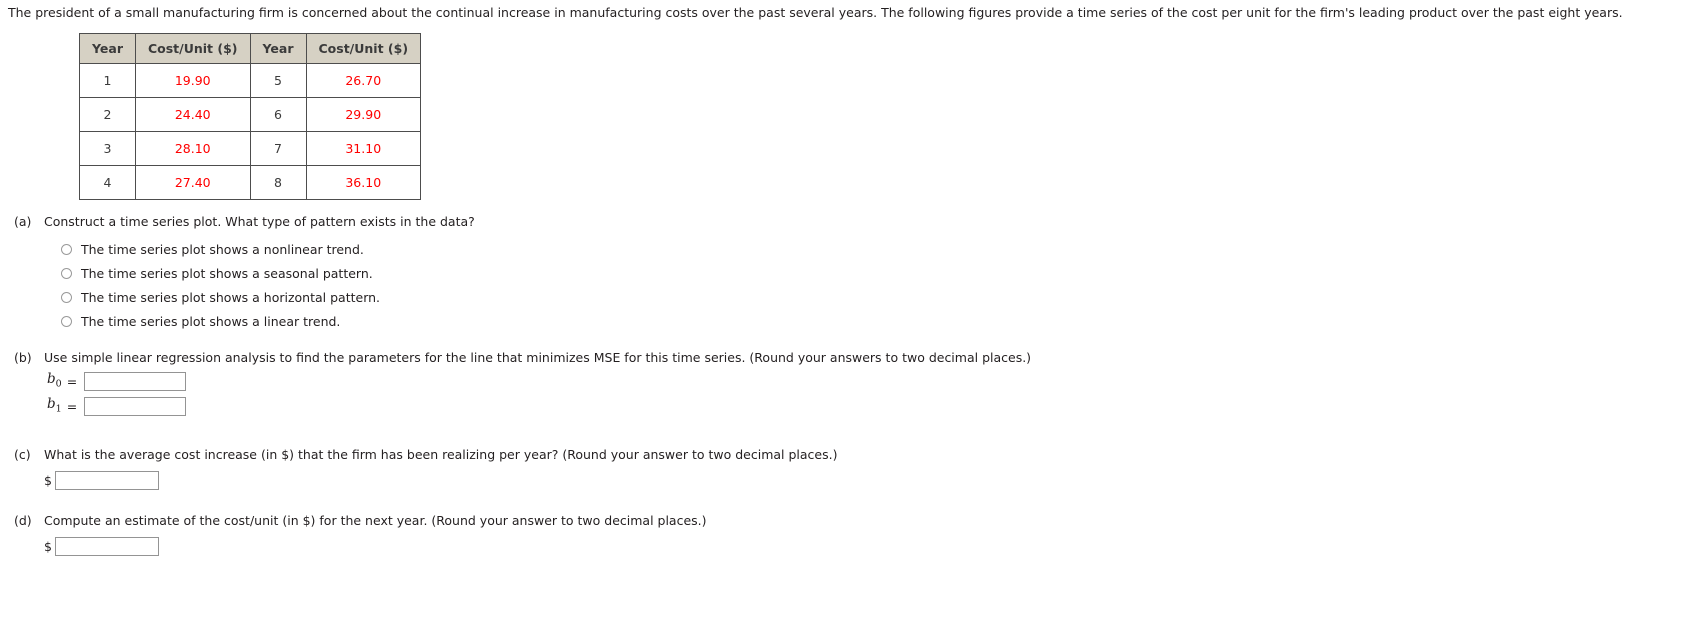  What do you see at coordinates (192, 80) in the screenshot?
I see `cell-cost: 19.90` at bounding box center [192, 80].